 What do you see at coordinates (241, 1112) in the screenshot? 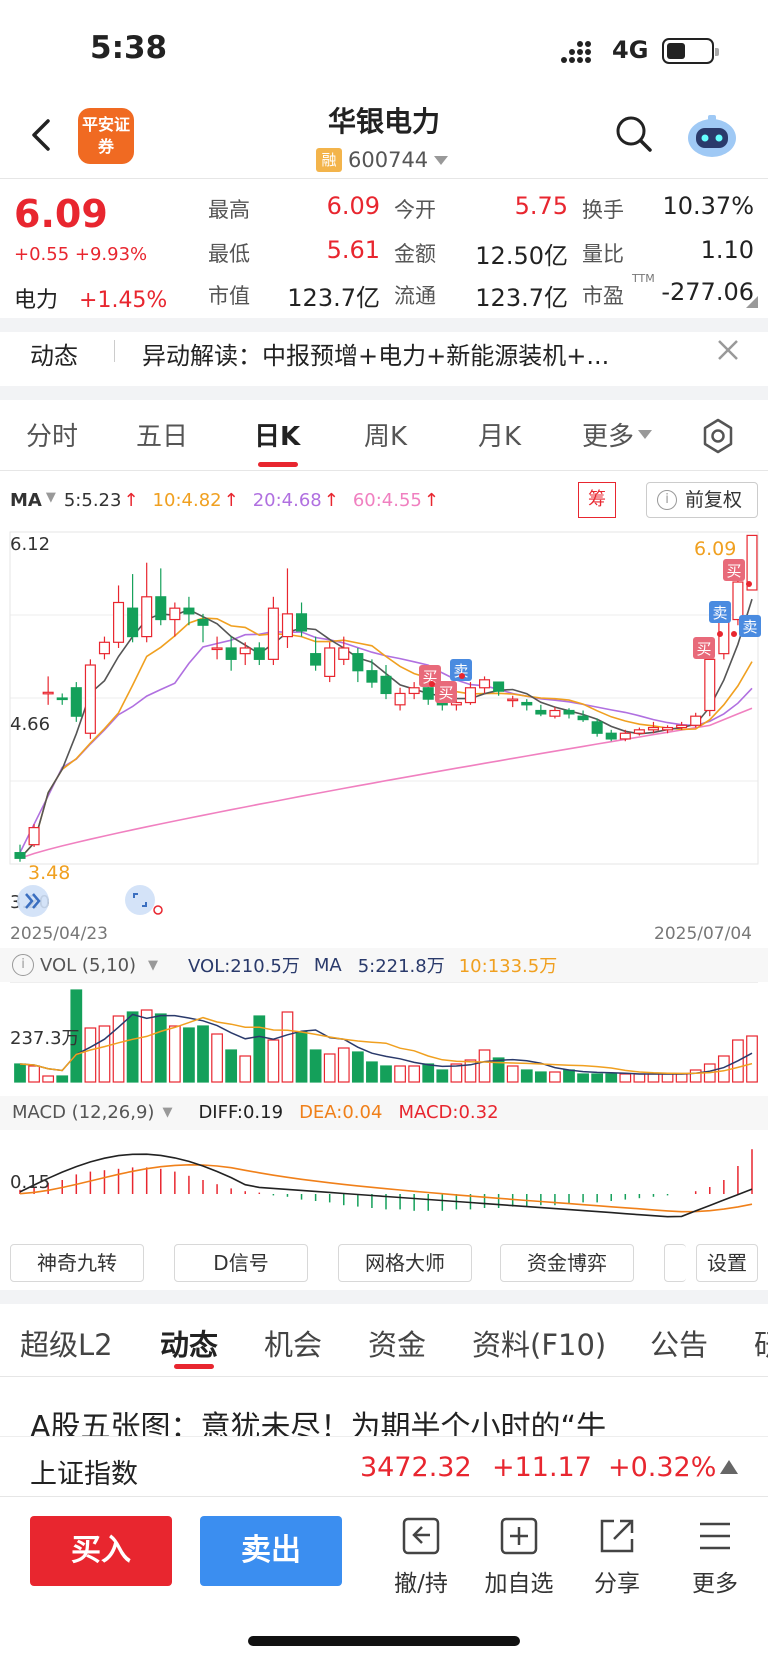
I see `macd-diff: DIFF:0.19` at bounding box center [241, 1112].